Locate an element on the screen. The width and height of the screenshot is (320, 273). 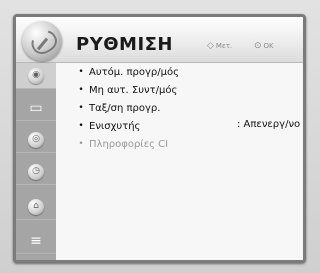
booster-value: : Απενεργ/νο is located at coordinates (269, 124).